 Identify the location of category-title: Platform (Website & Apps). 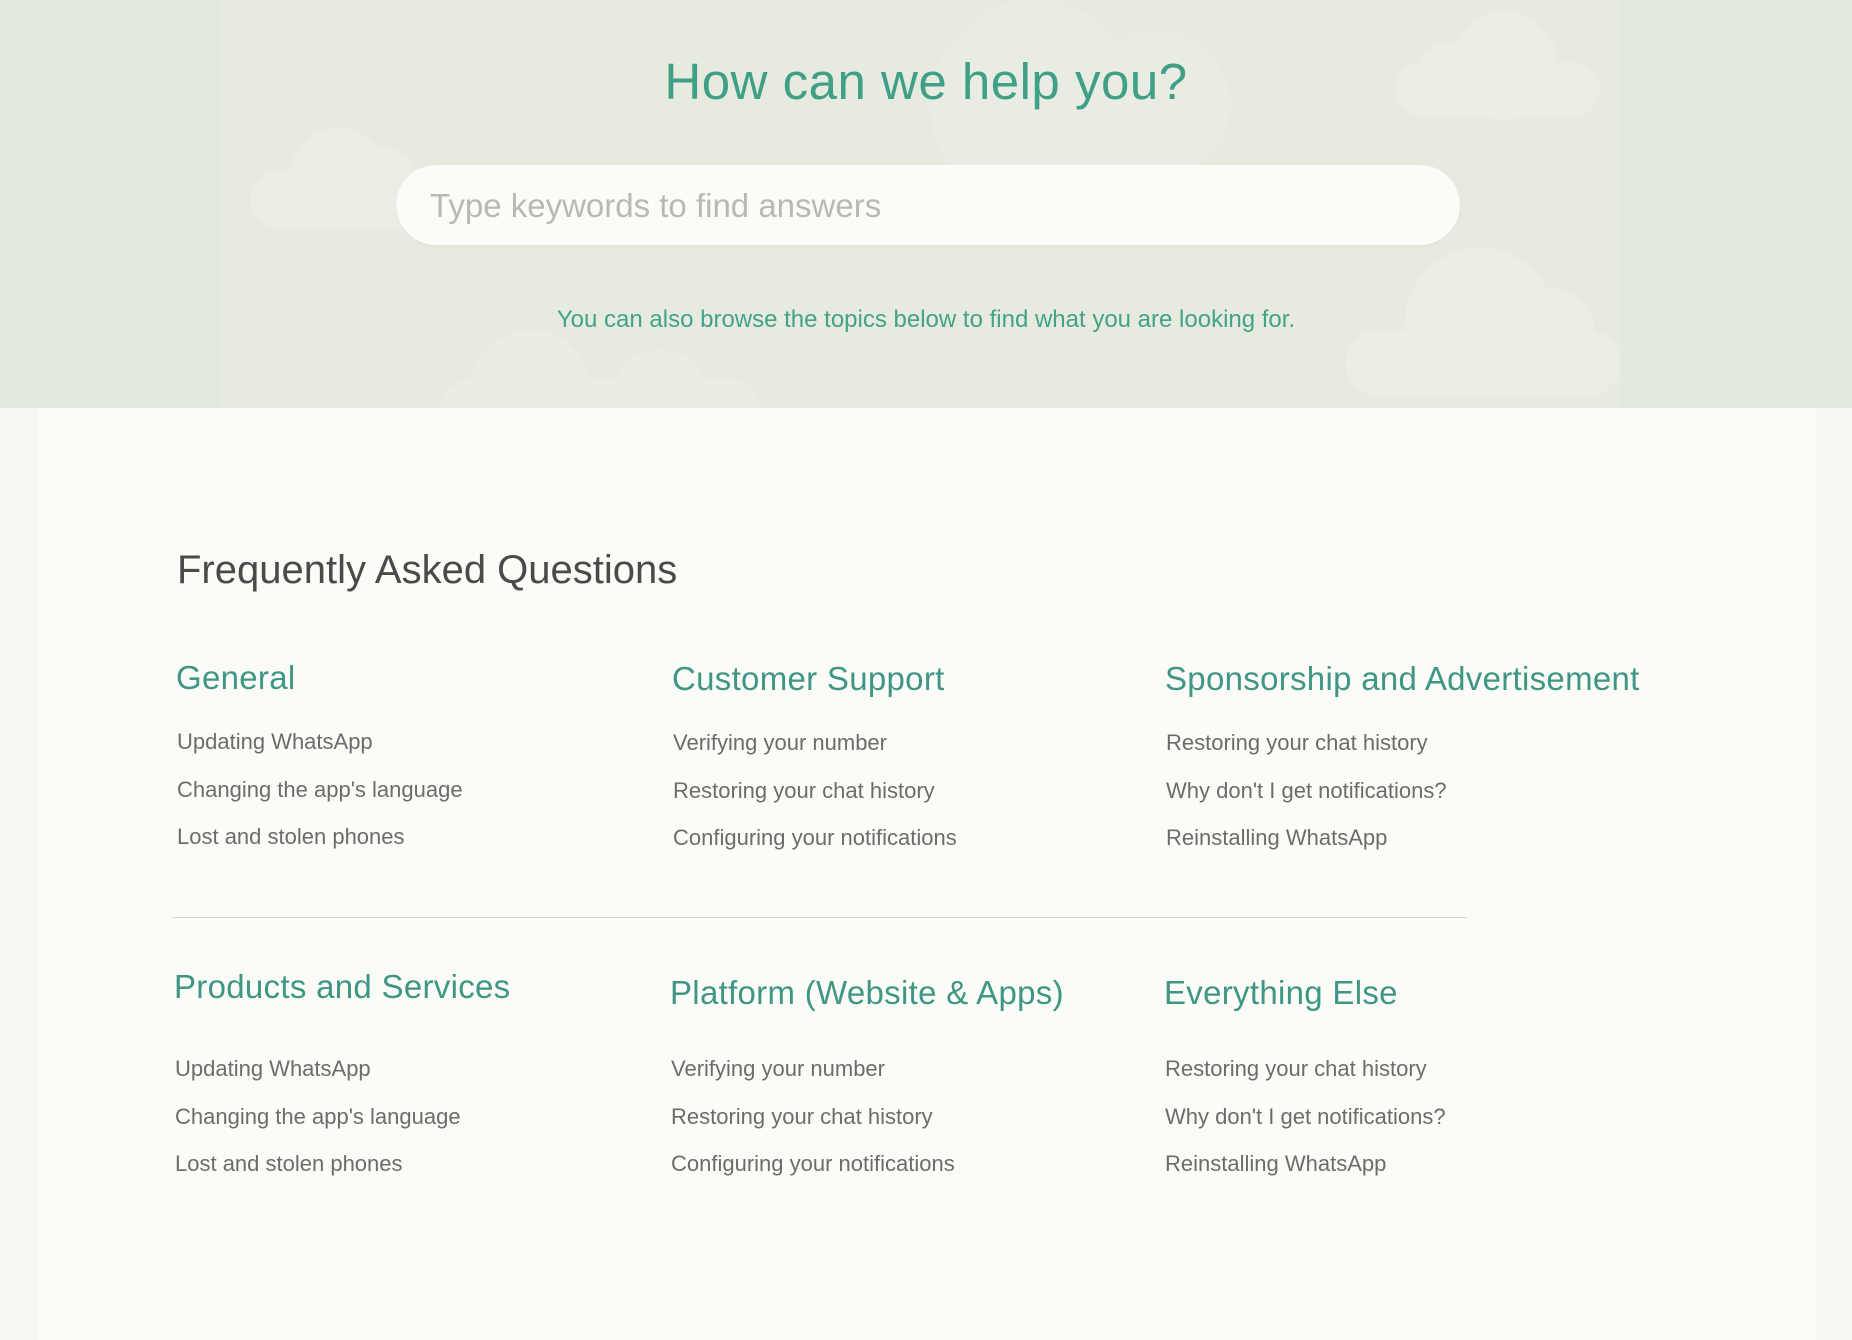
(910, 993).